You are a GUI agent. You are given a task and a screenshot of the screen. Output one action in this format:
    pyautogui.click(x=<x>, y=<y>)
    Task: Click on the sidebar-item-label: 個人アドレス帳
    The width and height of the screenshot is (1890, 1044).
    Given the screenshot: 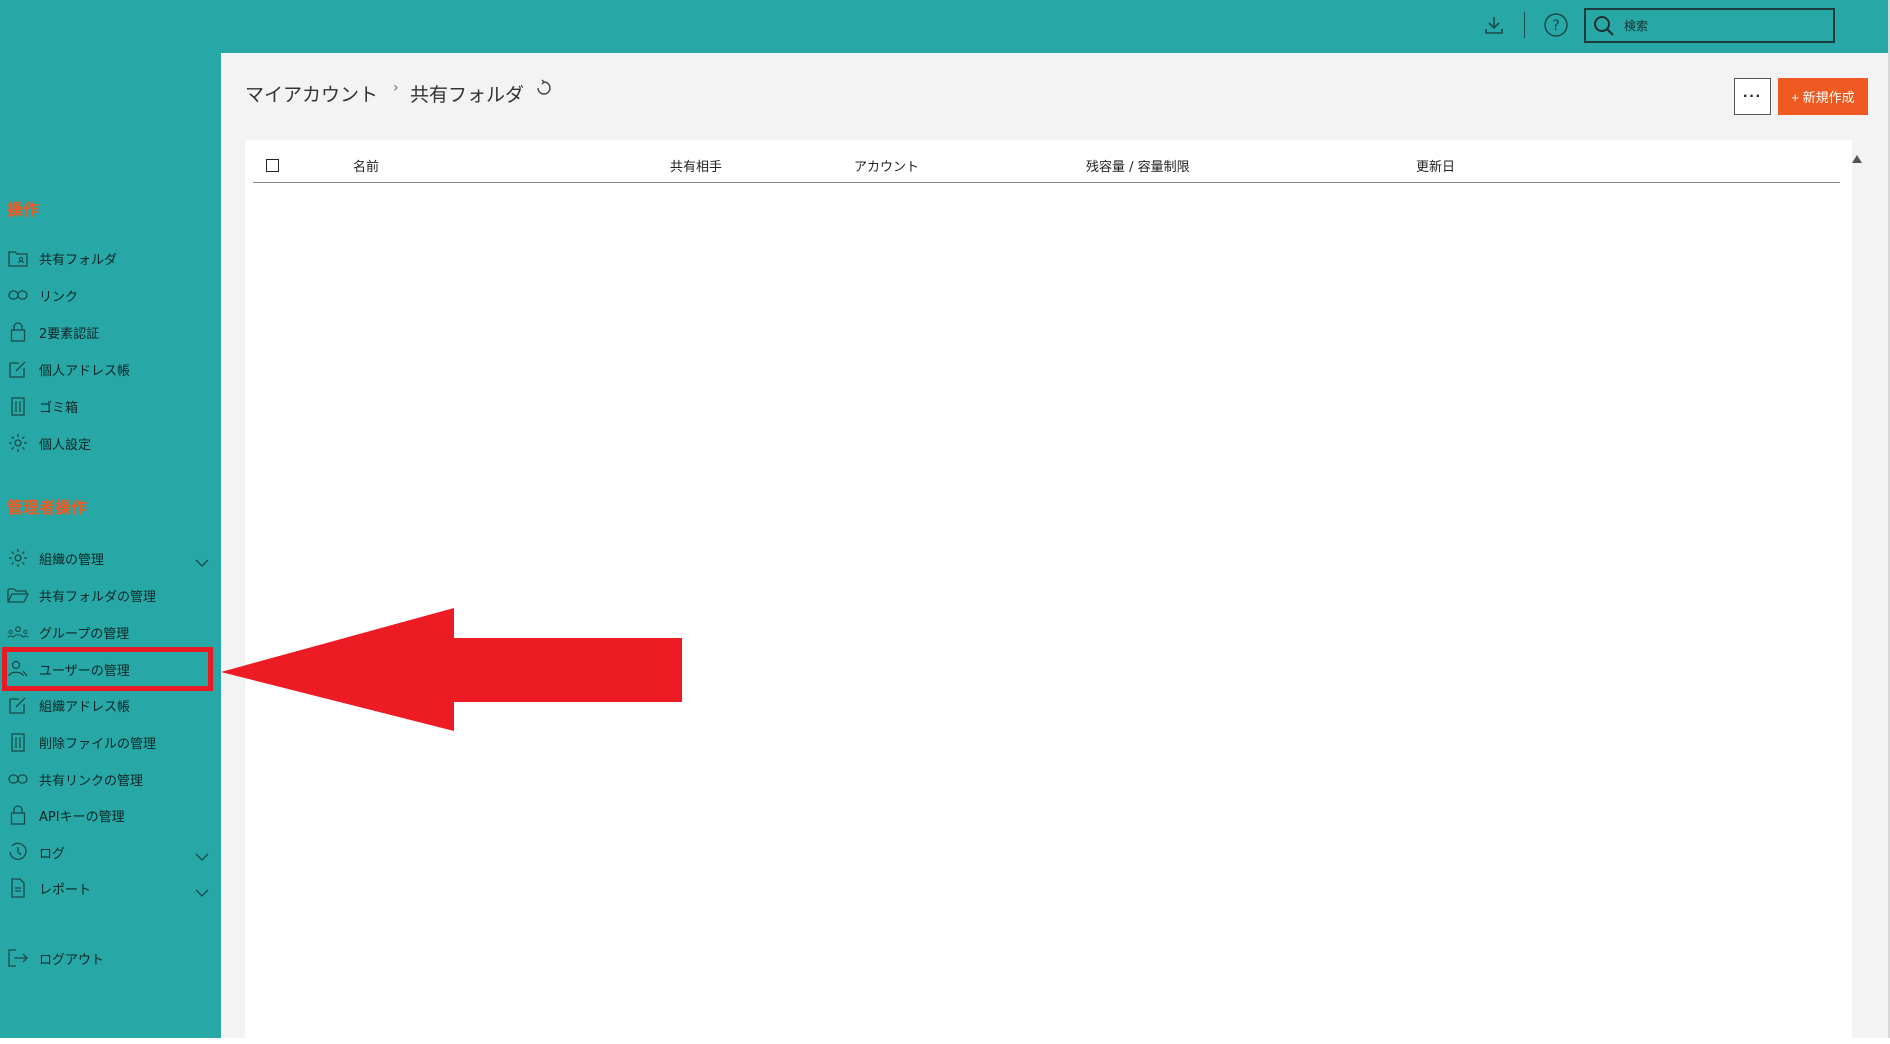 What is the action you would take?
    pyautogui.click(x=85, y=371)
    